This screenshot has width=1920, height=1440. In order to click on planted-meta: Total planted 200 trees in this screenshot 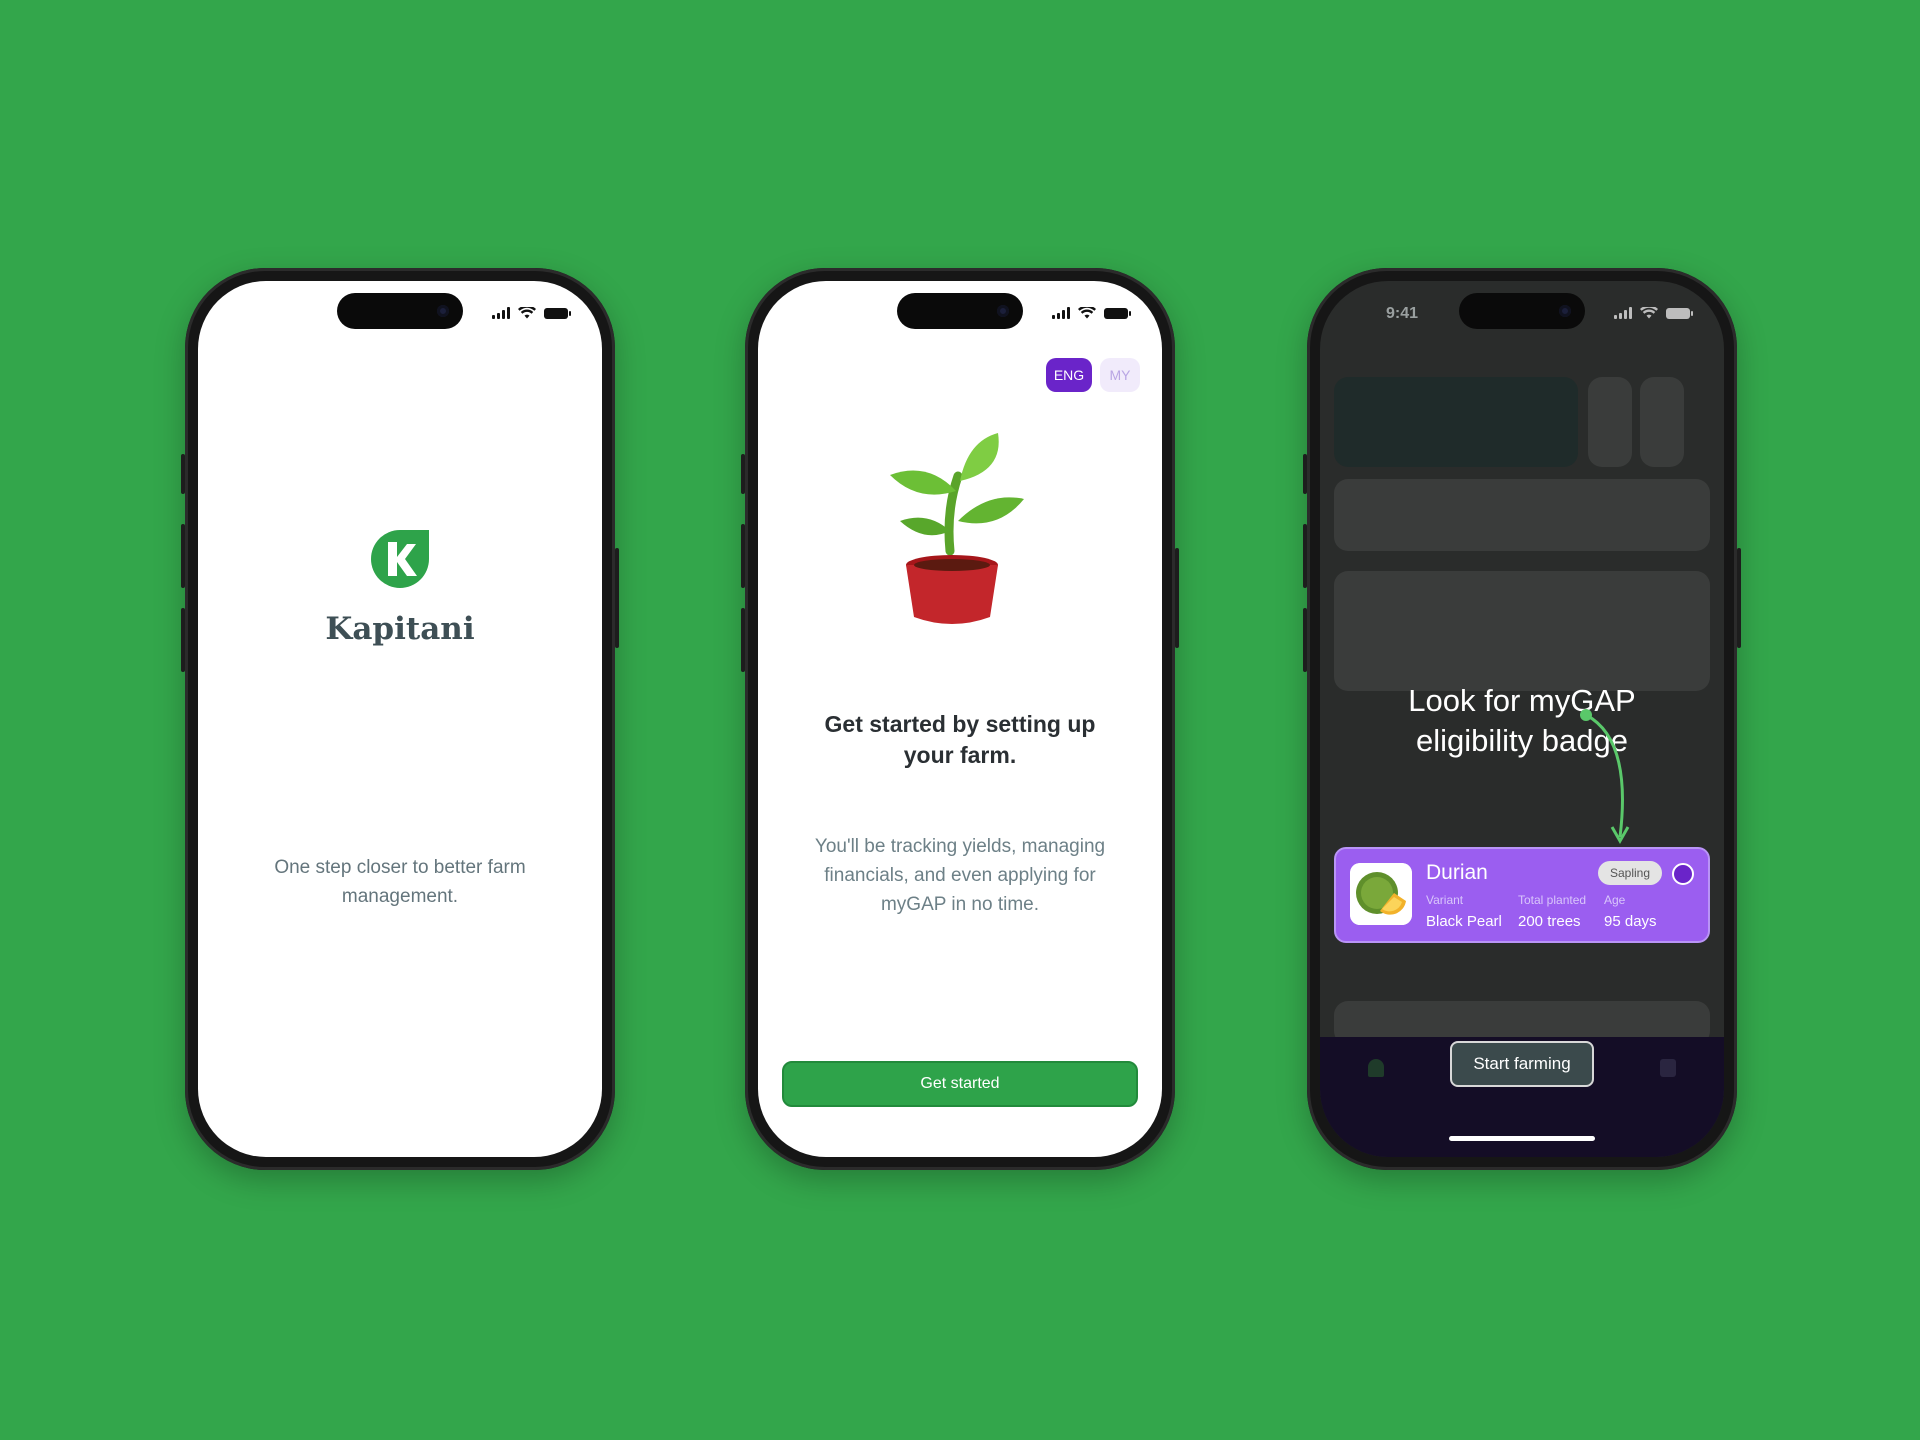, I will do `click(1552, 911)`.